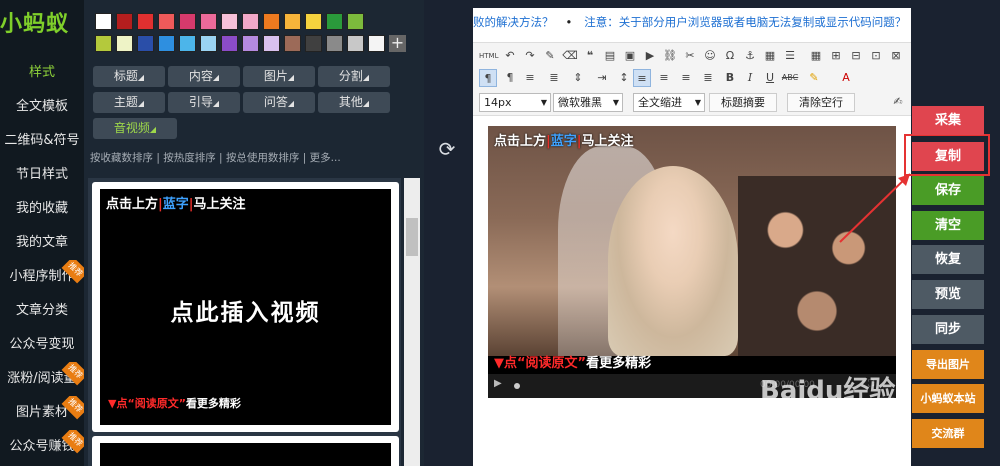 This screenshot has width=1000, height=466. Describe the element at coordinates (730, 56) in the screenshot. I see `special-char-icon: Ω` at that location.